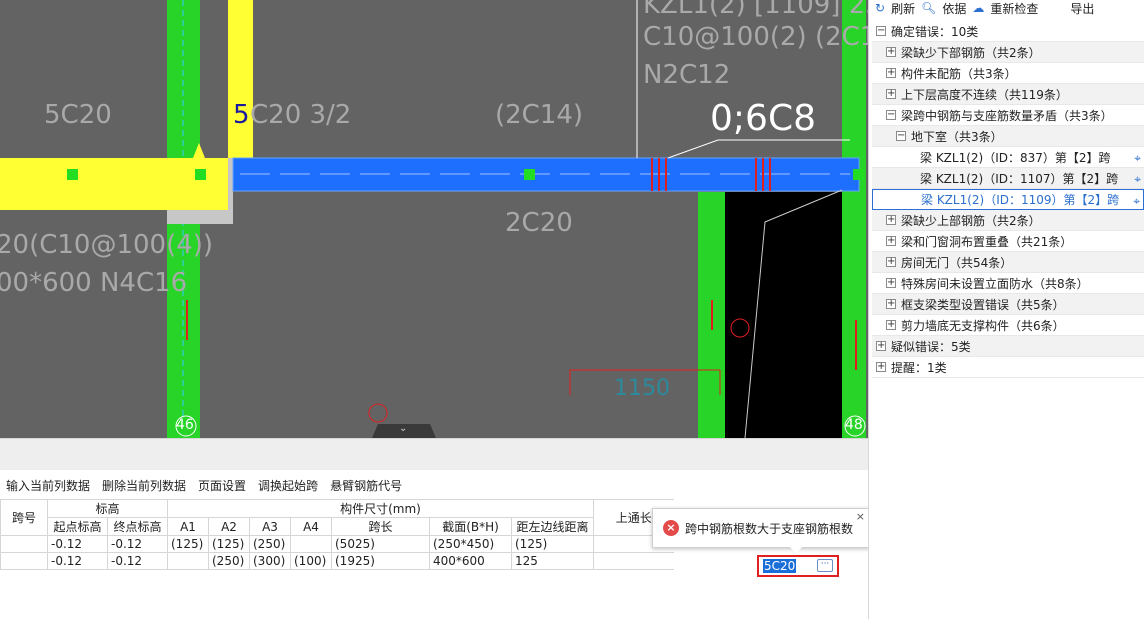 This screenshot has height=619, width=1146. I want to click on tree-item-label: 确定错误：10类, so click(935, 31).